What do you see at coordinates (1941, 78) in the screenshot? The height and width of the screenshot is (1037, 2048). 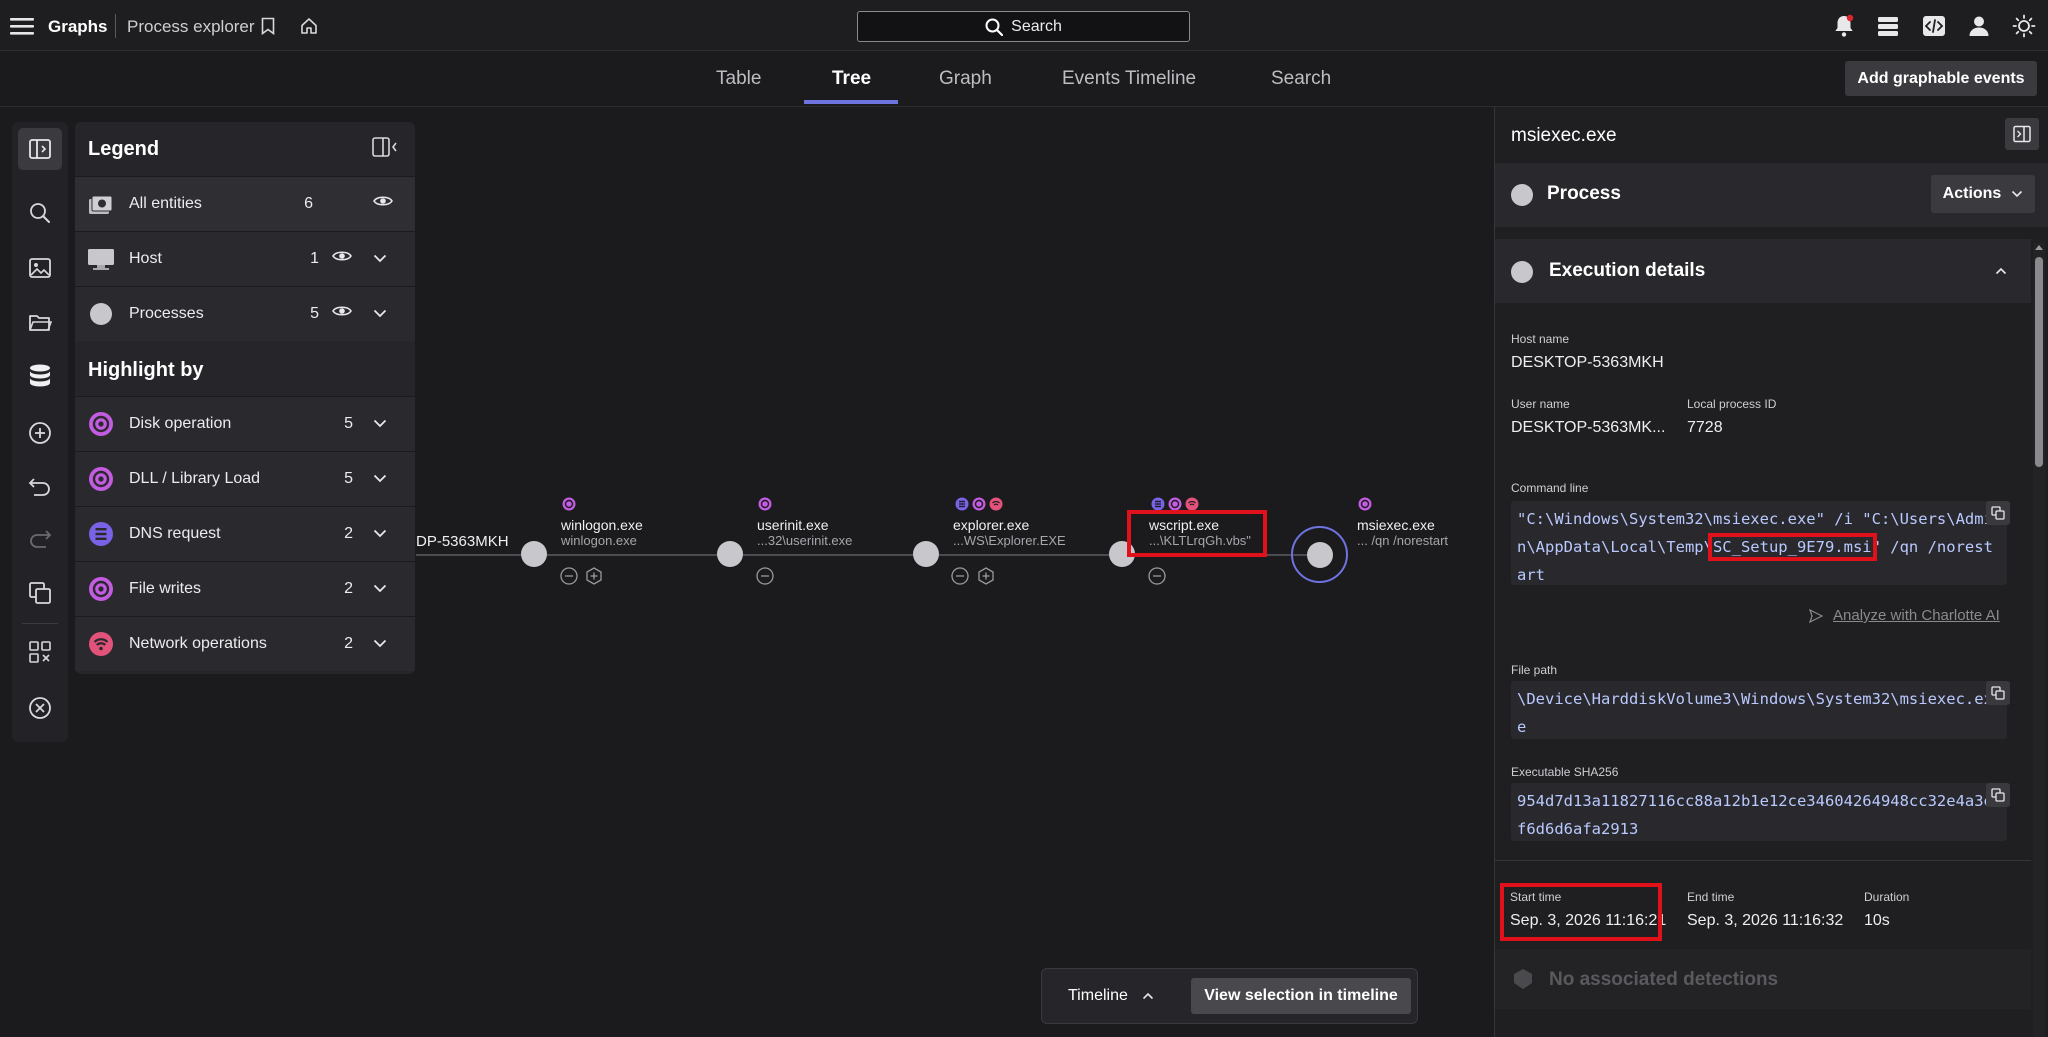 I see `add-graphable-events-button: Add graphable events` at bounding box center [1941, 78].